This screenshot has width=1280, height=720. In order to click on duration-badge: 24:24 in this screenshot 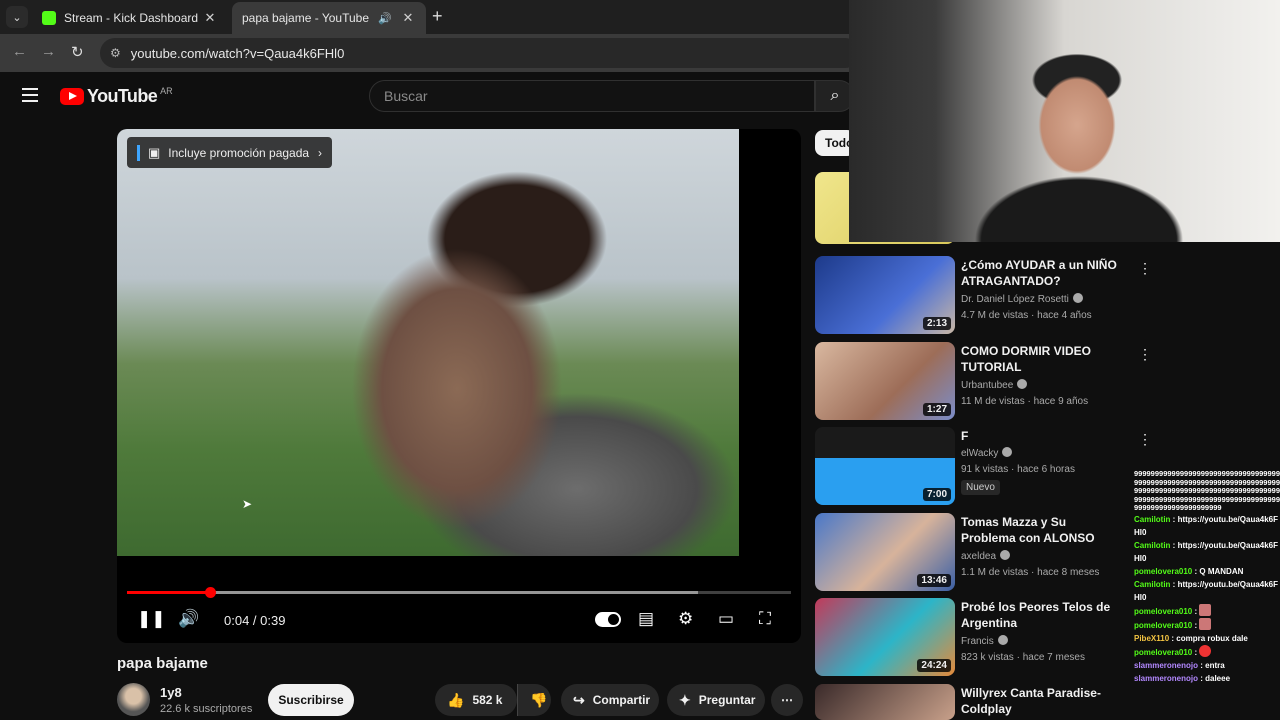, I will do `click(934, 665)`.